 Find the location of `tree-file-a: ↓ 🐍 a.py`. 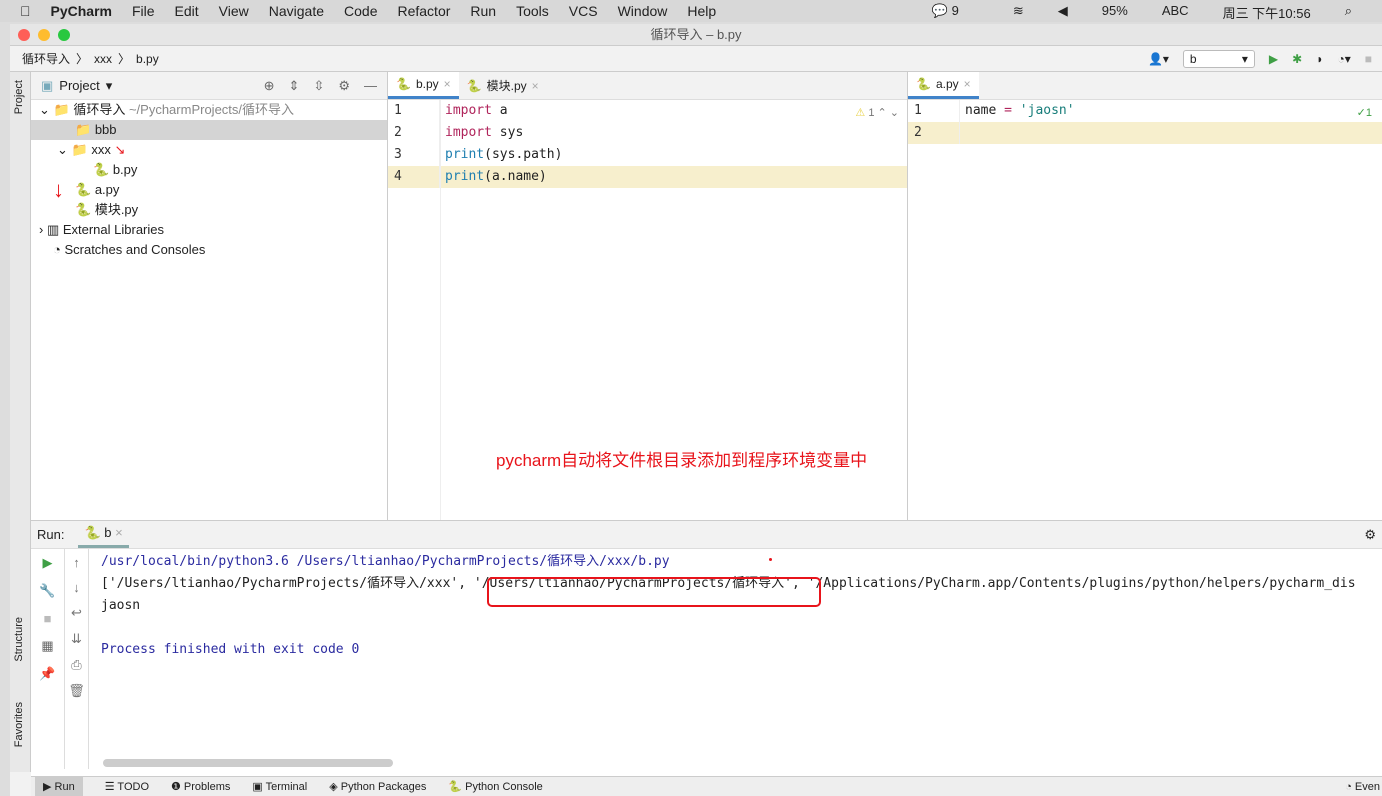

tree-file-a: ↓ 🐍 a.py is located at coordinates (209, 189).